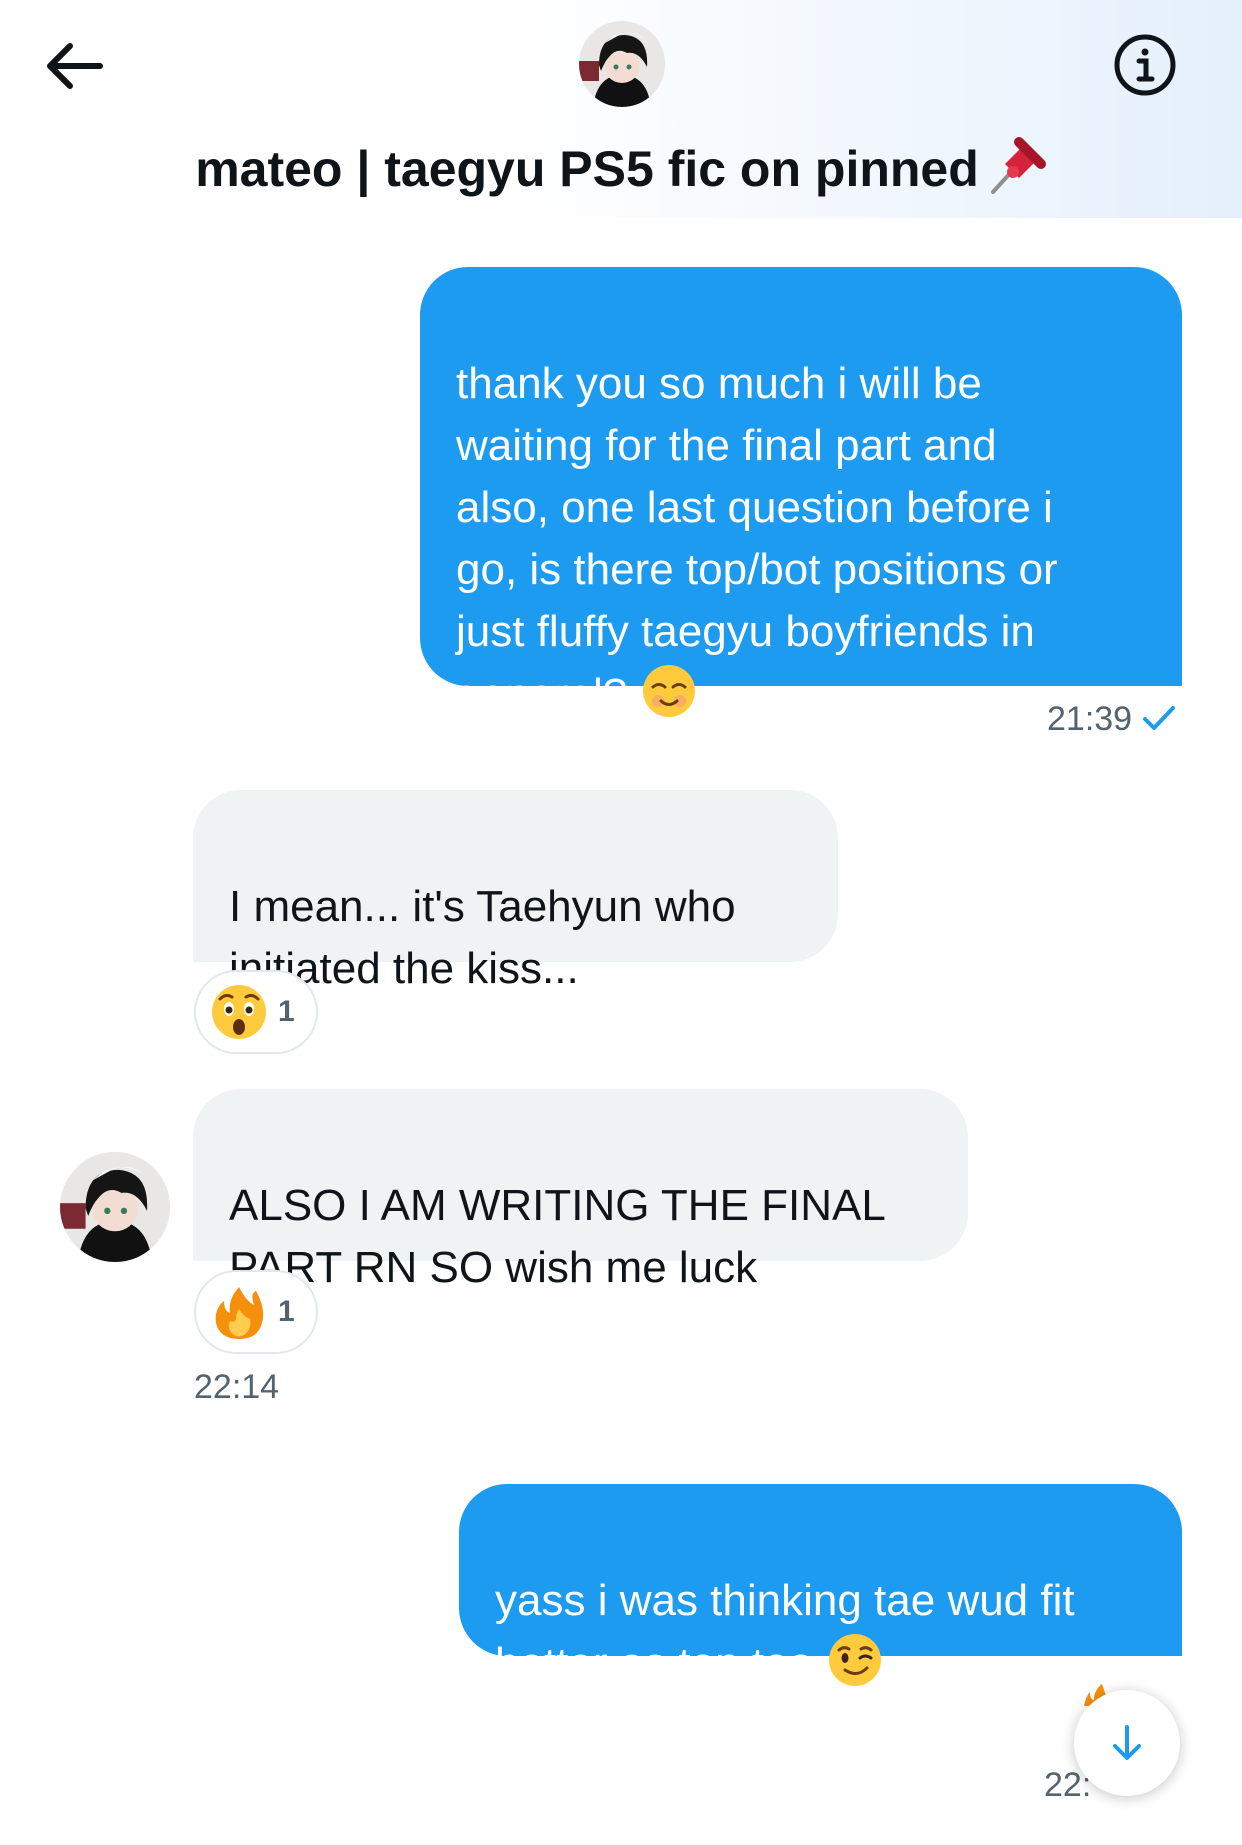 This screenshot has height=1845, width=1242. I want to click on conversation-info-button, so click(1145, 65).